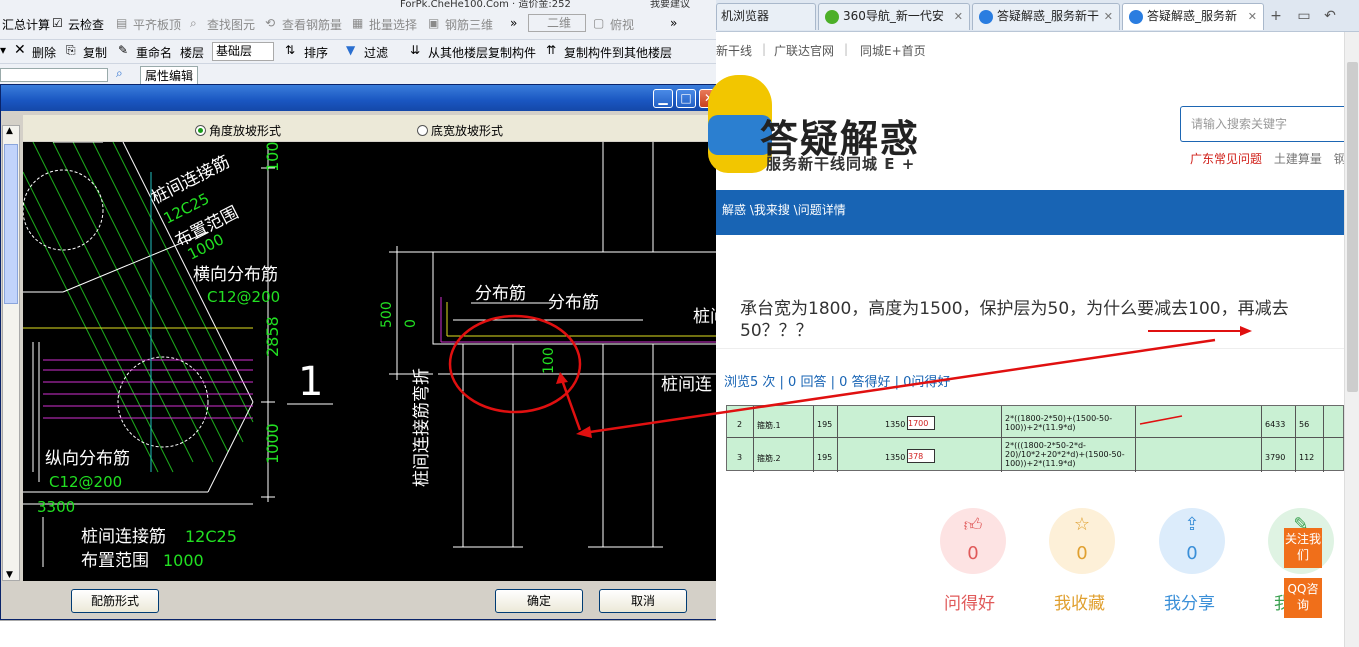 The image size is (1359, 647). What do you see at coordinates (825, 424) in the screenshot?
I see `row-dia: 195` at bounding box center [825, 424].